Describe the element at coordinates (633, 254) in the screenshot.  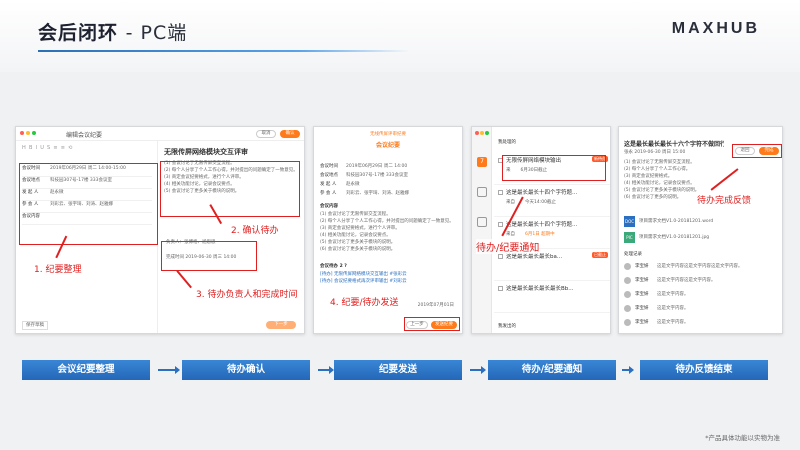
I see `log-title: 处理记录` at that location.